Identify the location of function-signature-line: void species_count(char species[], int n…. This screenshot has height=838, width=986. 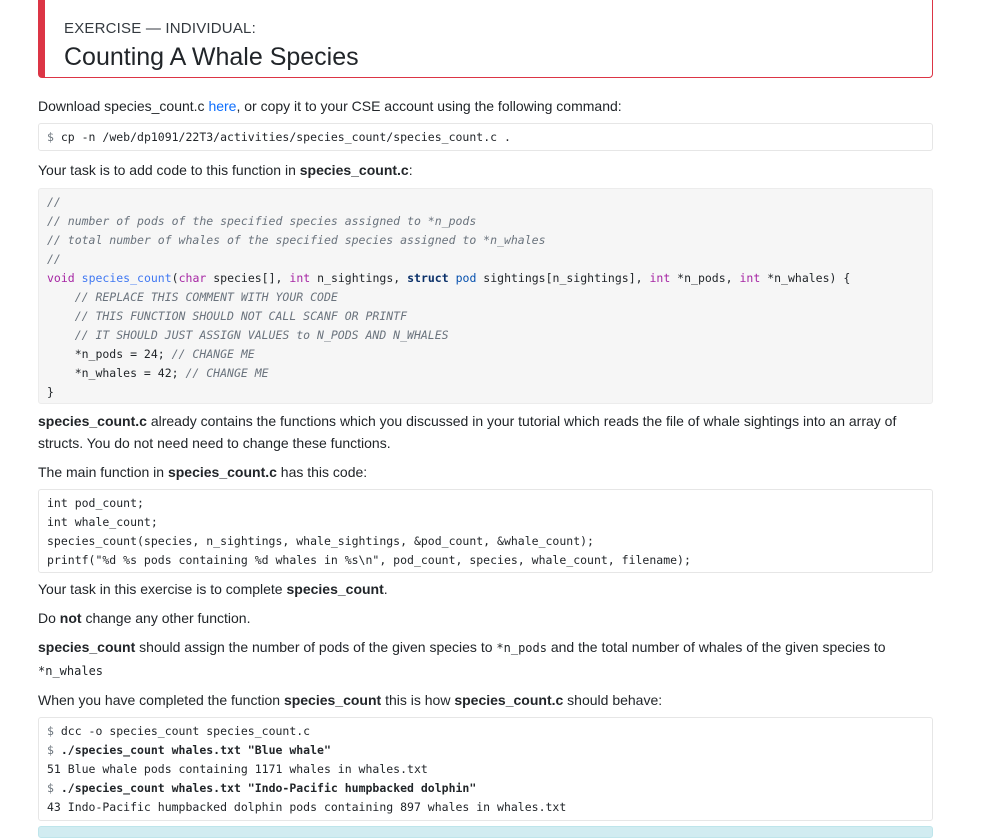
(485, 278).